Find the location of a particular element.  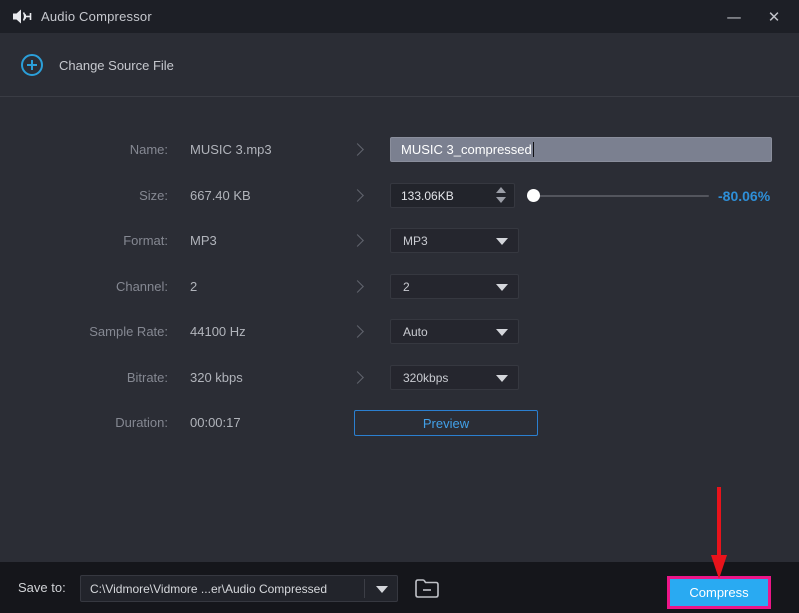

open-folder-button is located at coordinates (427, 588).